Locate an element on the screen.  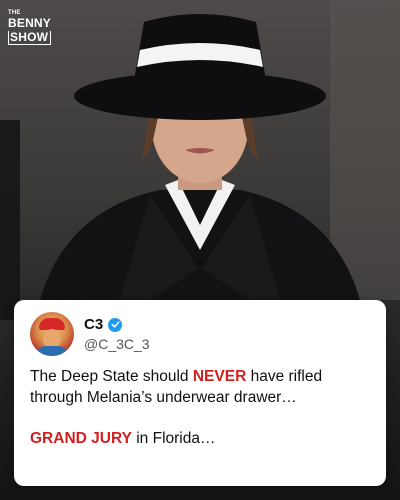
post-line1-pre: The Deep State should is located at coordinates (111, 376).